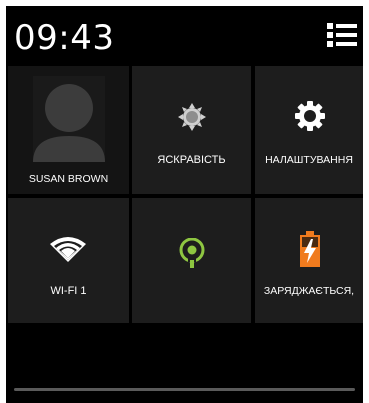 The height and width of the screenshot is (403, 369). I want to click on tile-brightness: ЯСКРАВІСТЬ, so click(191, 130).